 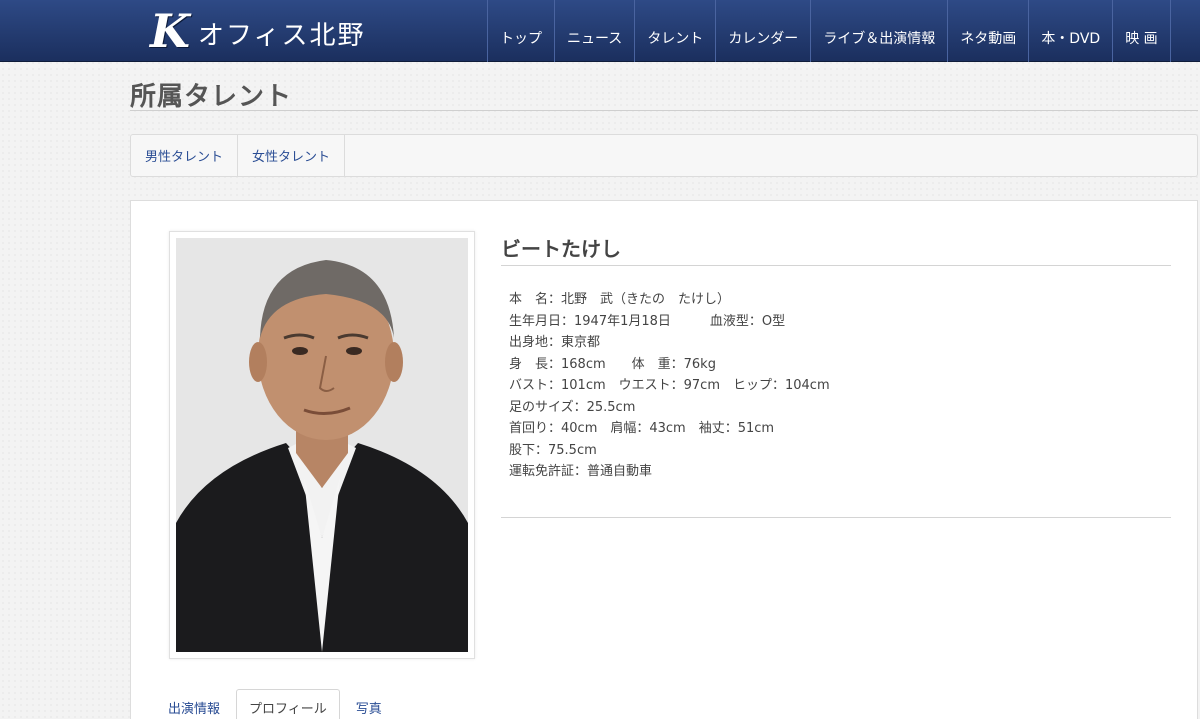 What do you see at coordinates (185, 155) in the screenshot?
I see `tab-male-talent: 男性タレント` at bounding box center [185, 155].